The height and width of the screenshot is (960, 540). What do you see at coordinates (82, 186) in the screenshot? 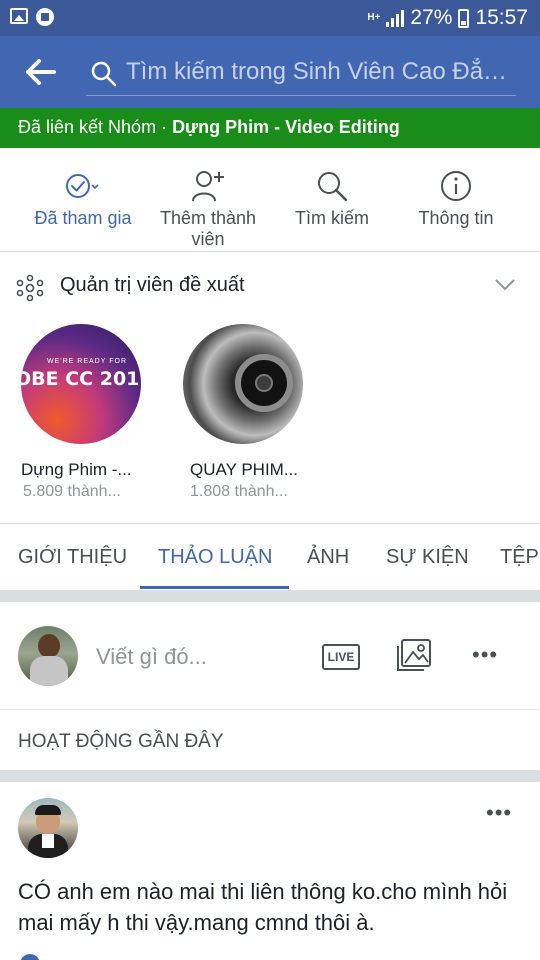
I see `check-circle-icon` at bounding box center [82, 186].